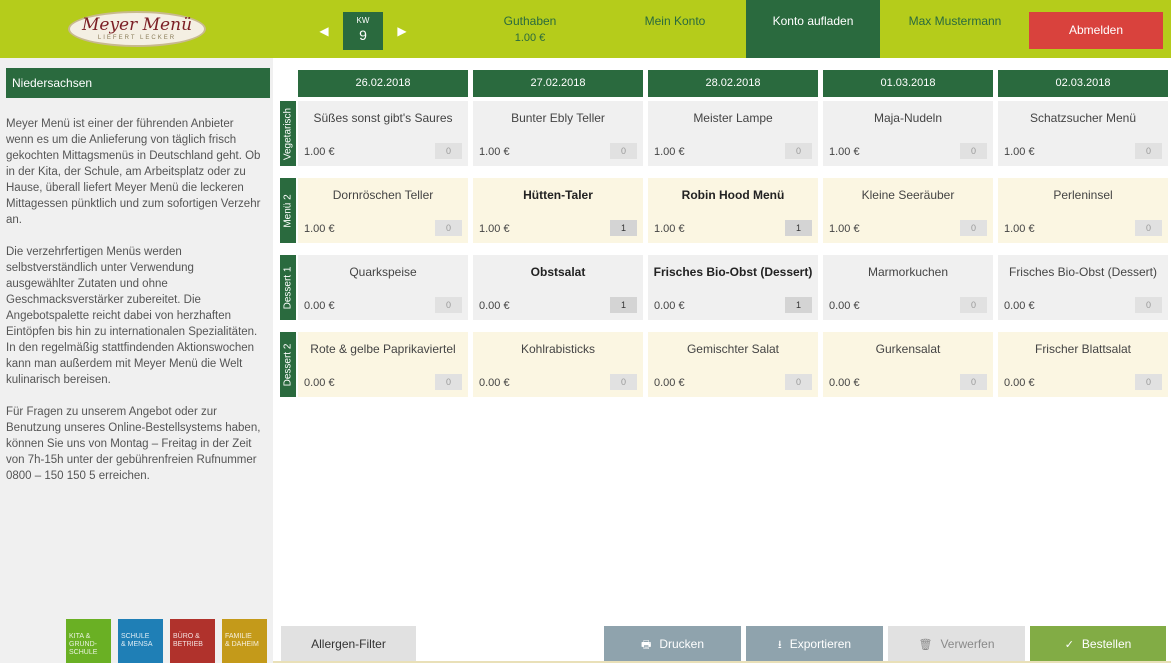 This screenshot has height=663, width=1171. I want to click on menu-item-card: Gemischter Salat 0.00 € 0, so click(733, 364).